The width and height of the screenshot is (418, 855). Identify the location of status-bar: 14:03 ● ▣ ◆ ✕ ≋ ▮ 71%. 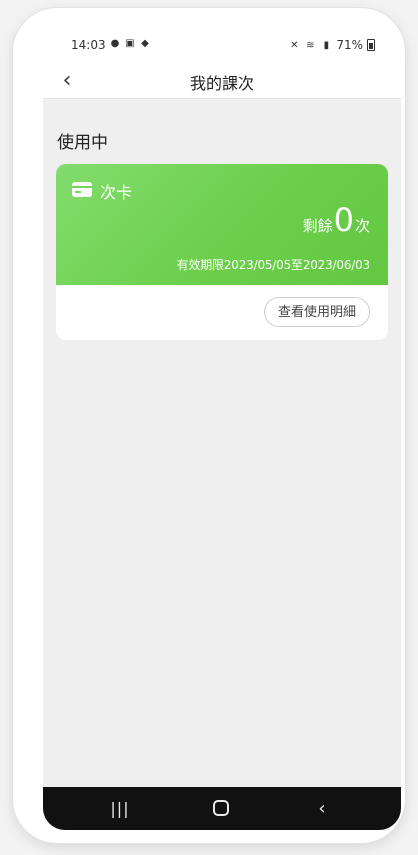
(222, 46).